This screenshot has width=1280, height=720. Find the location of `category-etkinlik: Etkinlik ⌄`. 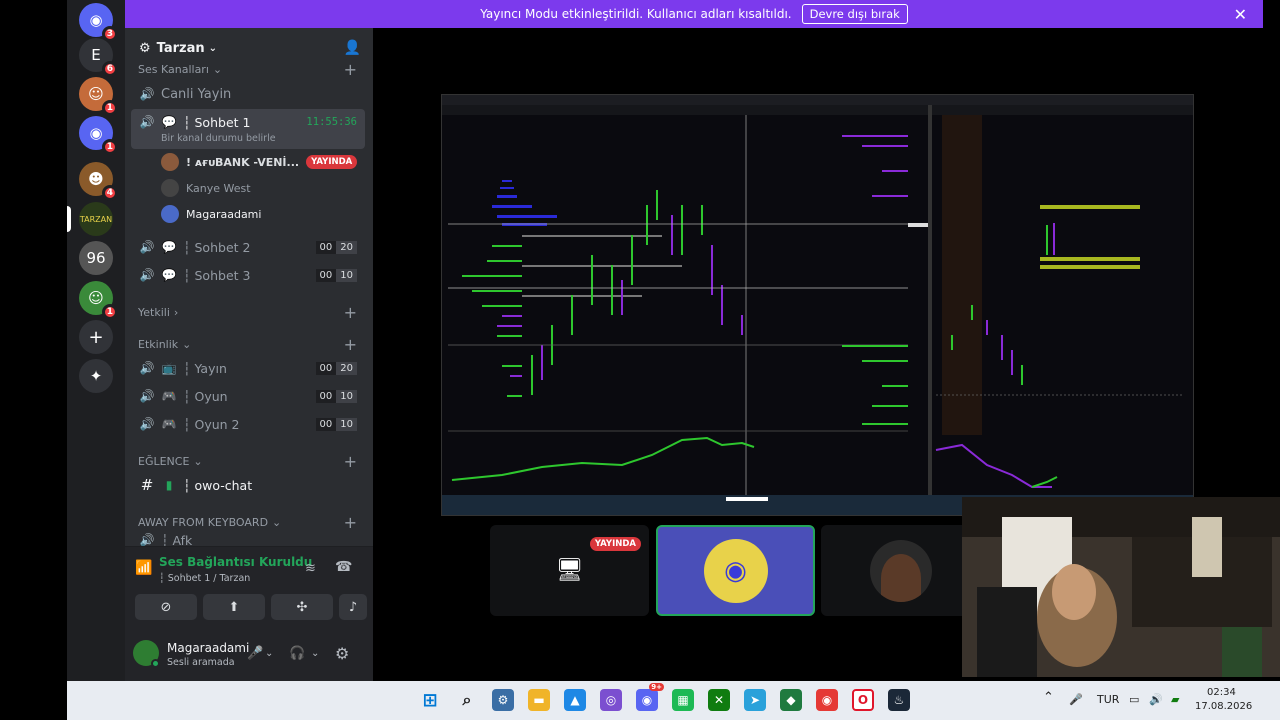

category-etkinlik: Etkinlik ⌄ is located at coordinates (164, 344).